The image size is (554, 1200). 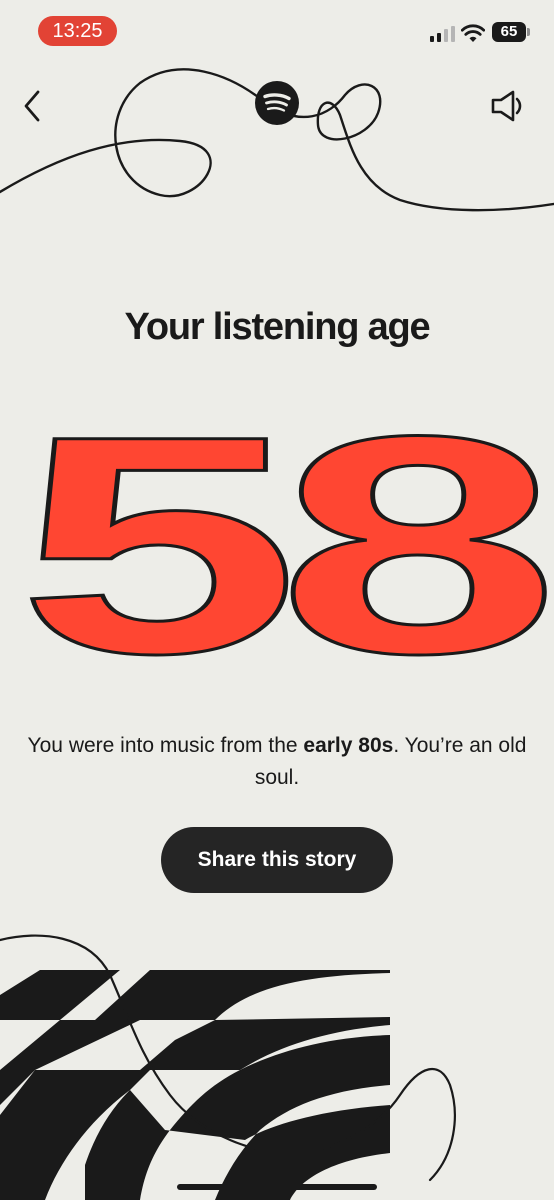 I want to click on home-indicator, so click(x=277, y=1187).